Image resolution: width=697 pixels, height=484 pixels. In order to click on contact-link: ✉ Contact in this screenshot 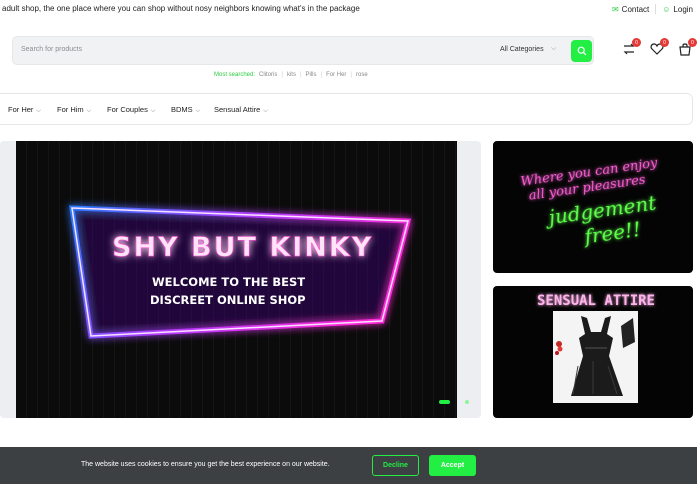, I will do `click(630, 9)`.